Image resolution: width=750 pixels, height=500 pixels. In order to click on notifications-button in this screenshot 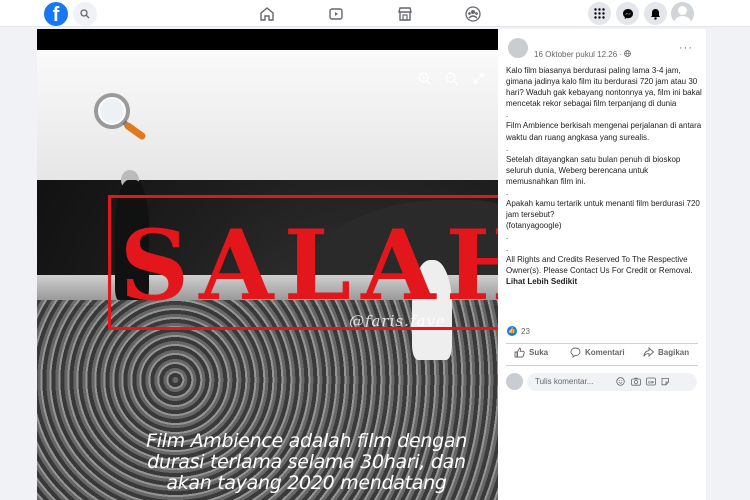, I will do `click(655, 13)`.